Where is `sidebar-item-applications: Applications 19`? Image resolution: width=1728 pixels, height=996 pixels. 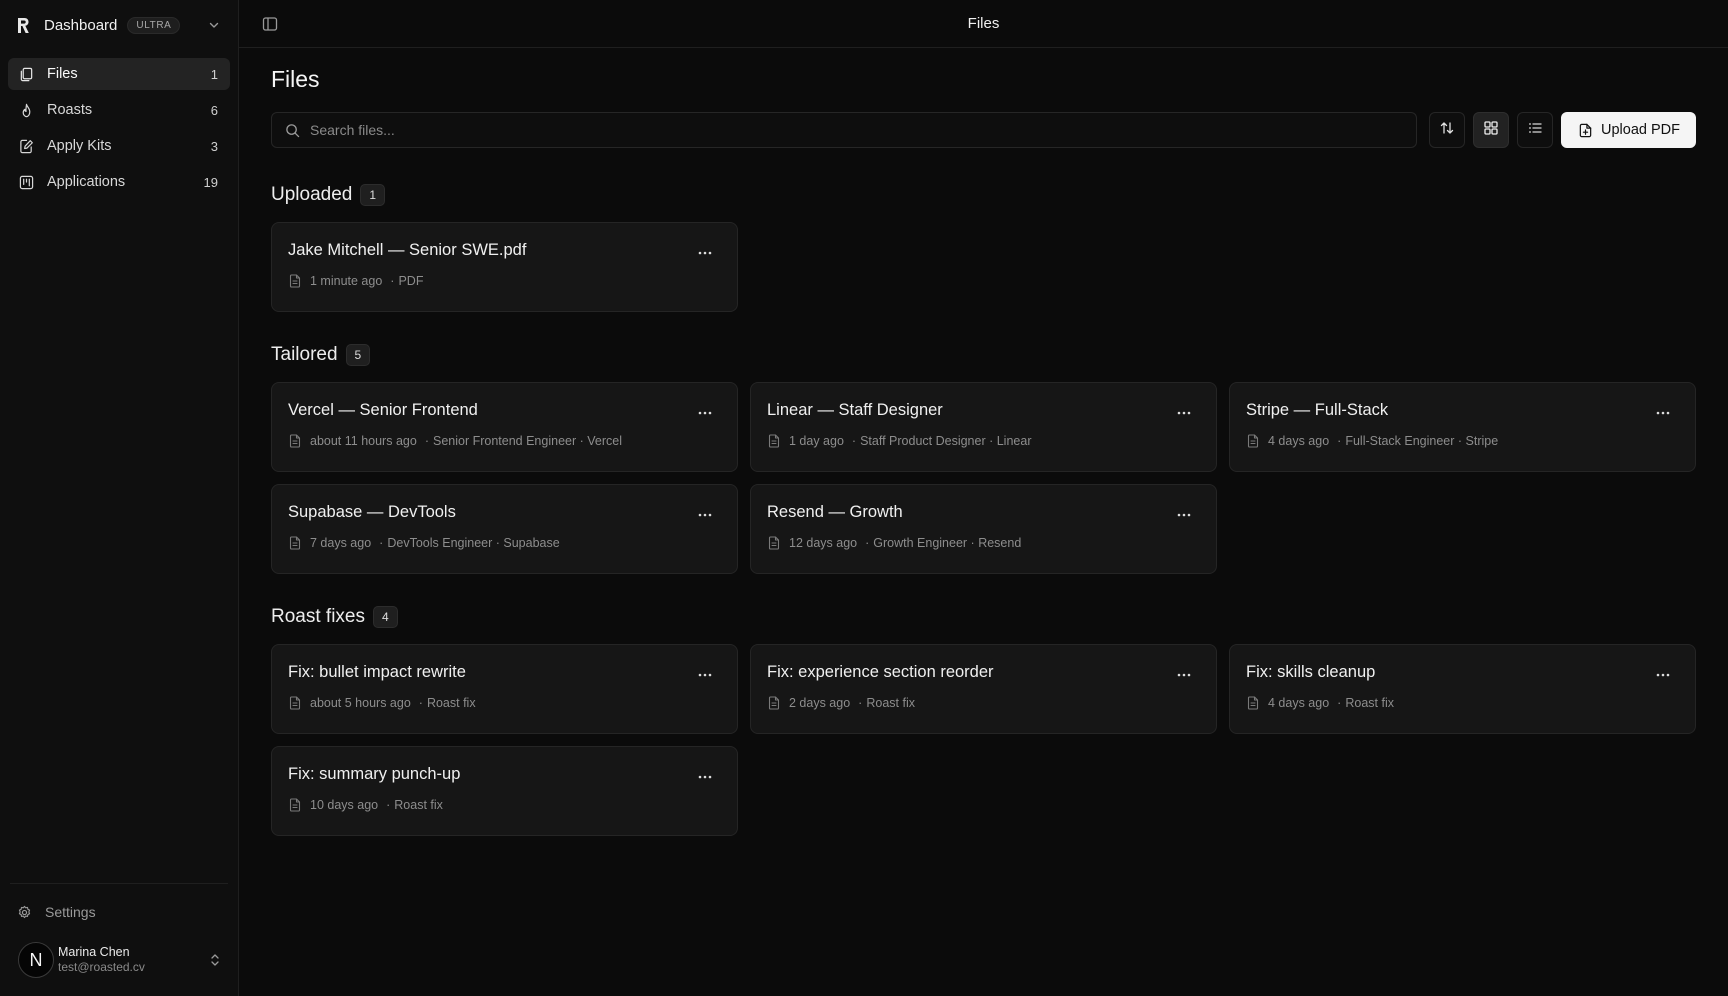 sidebar-item-applications: Applications 19 is located at coordinates (119, 182).